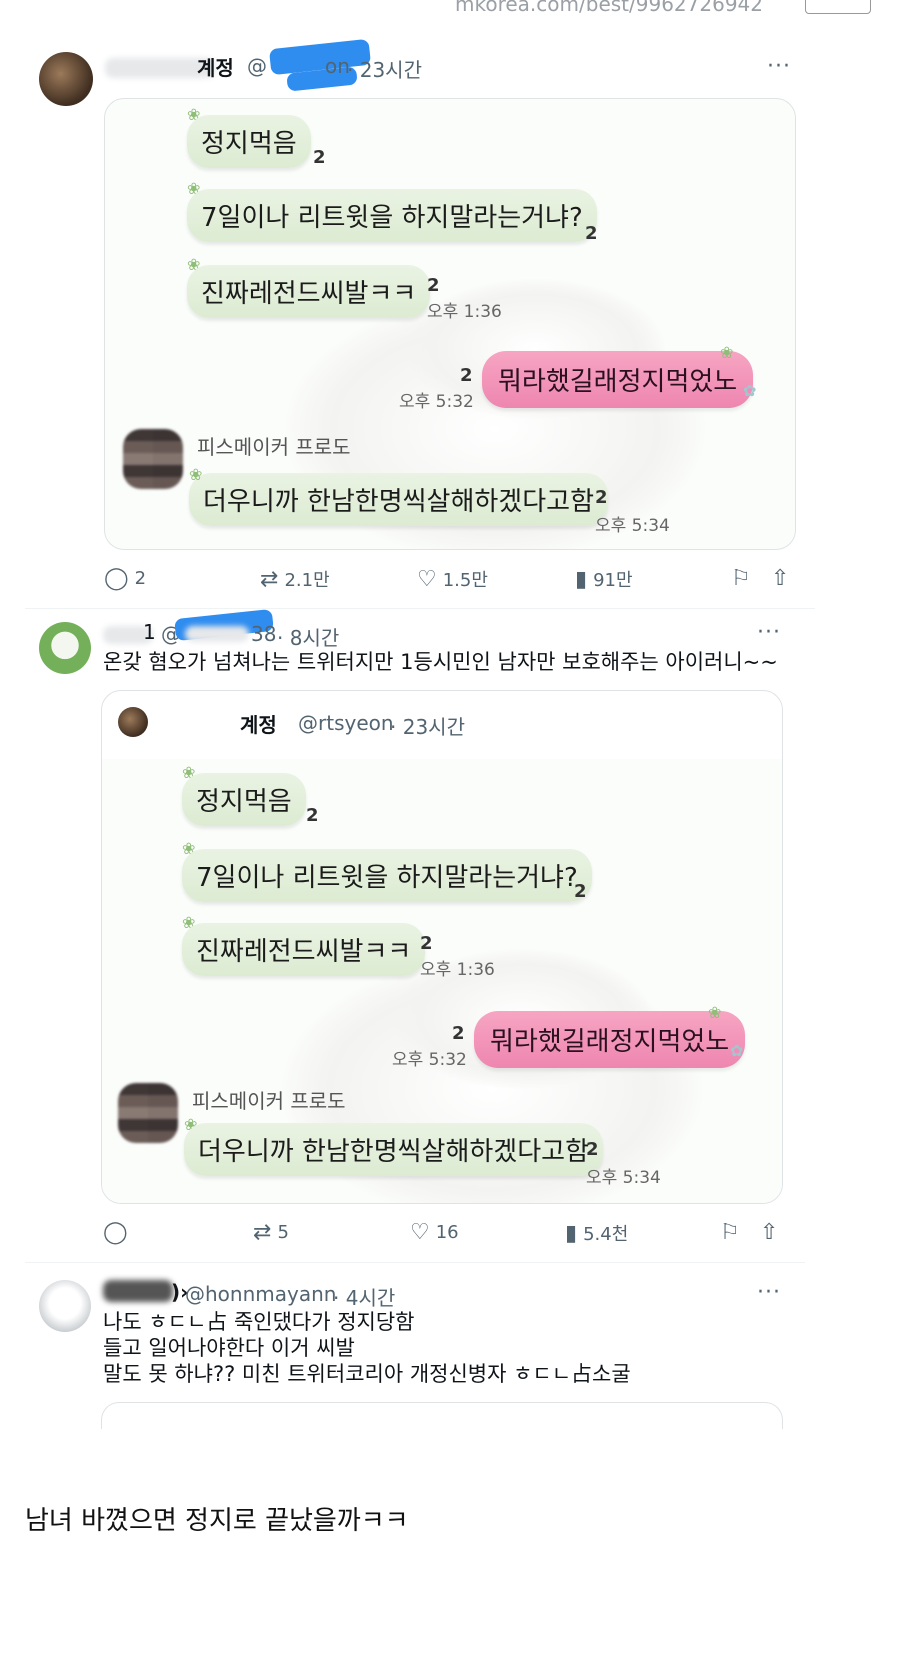 The height and width of the screenshot is (1668, 900). What do you see at coordinates (149, 632) in the screenshot?
I see `display-name: 1` at bounding box center [149, 632].